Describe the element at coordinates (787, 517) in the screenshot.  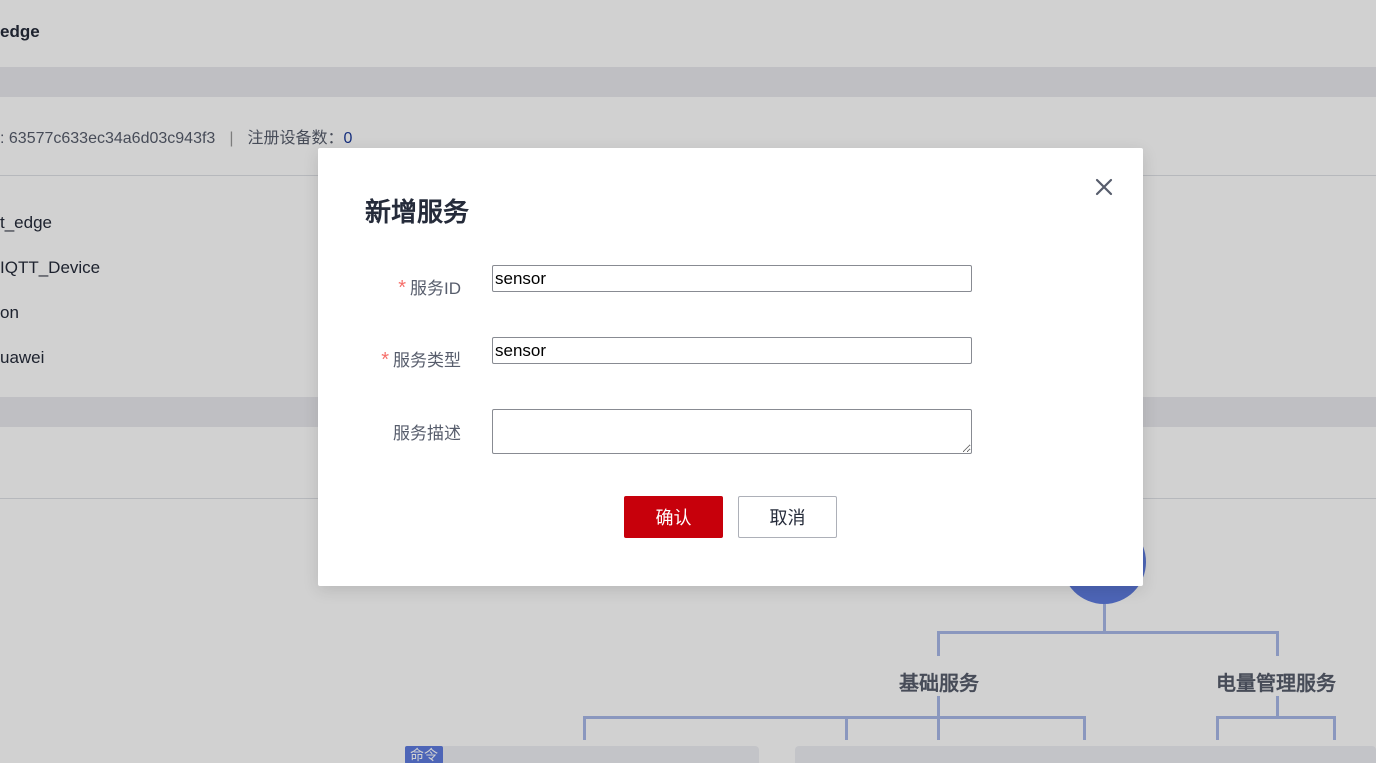
I see `cancel-button: 取消` at that location.